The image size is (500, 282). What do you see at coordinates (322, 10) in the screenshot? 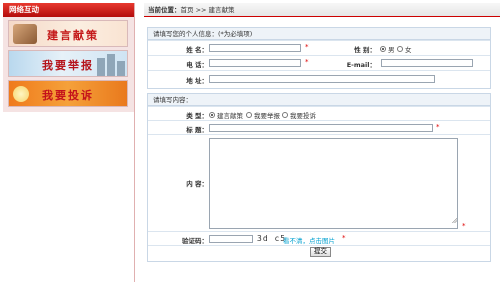
I see `breadcrumb: 当前位置：首页 >> 建言献策` at bounding box center [322, 10].